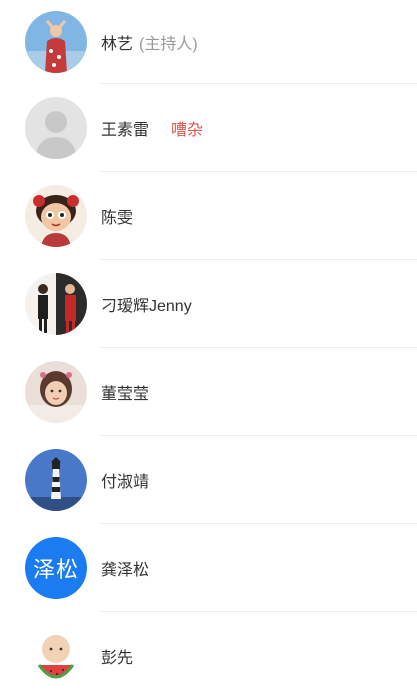 The image size is (417, 700). What do you see at coordinates (187, 130) in the screenshot?
I see `noise-badge: 嘈杂` at bounding box center [187, 130].